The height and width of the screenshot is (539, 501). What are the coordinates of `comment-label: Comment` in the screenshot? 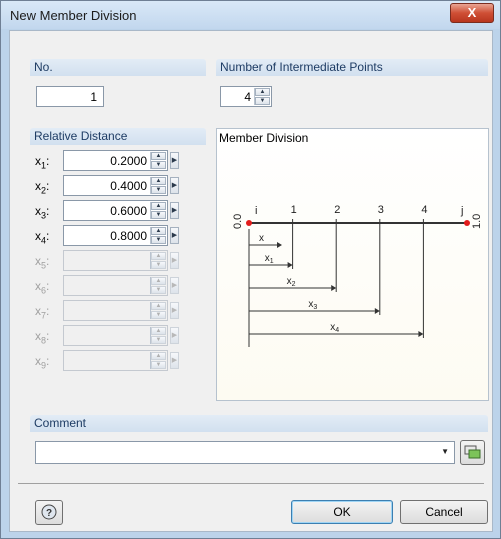 It's located at (60, 423).